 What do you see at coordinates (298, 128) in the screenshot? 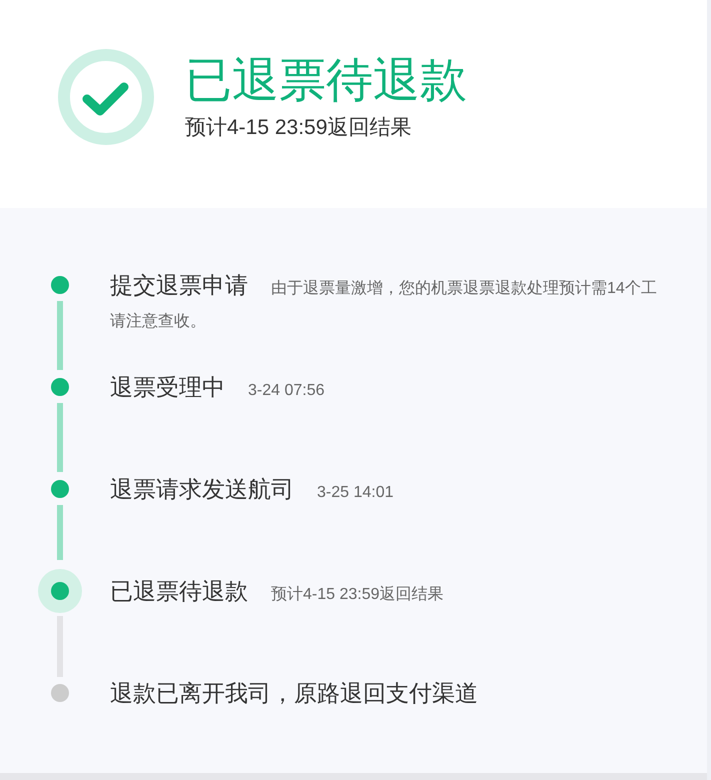
I see `status-subtitle: 预计4-15 23:59返回结果` at bounding box center [298, 128].